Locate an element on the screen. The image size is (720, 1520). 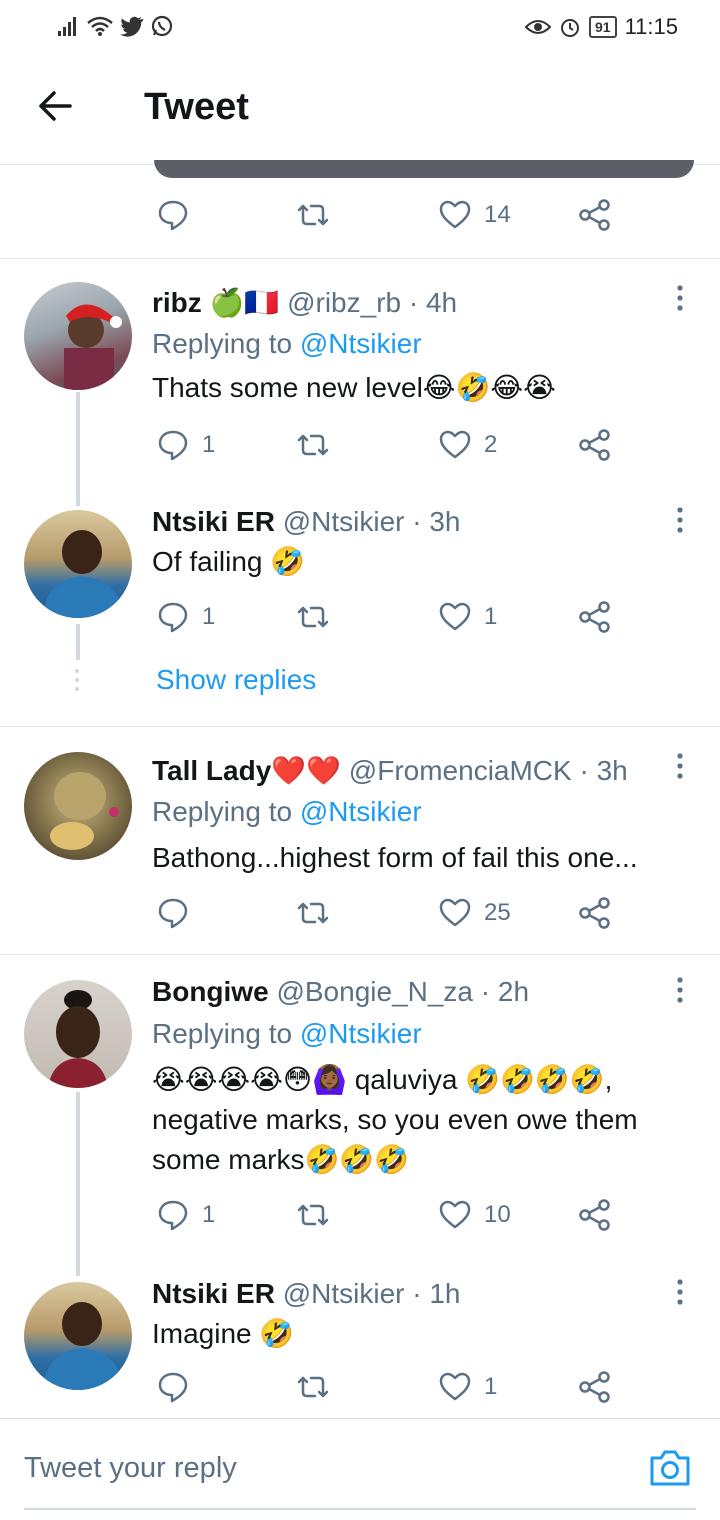
alarm-icon is located at coordinates (570, 28).